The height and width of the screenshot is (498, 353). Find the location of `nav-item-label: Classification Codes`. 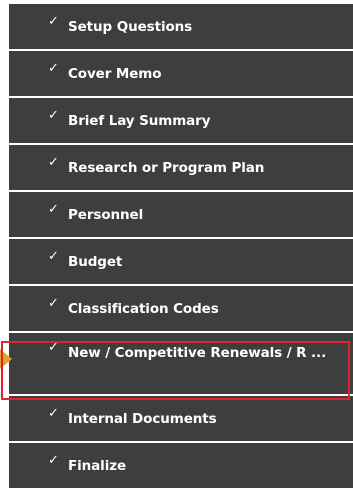

nav-item-label: Classification Codes is located at coordinates (143, 309).